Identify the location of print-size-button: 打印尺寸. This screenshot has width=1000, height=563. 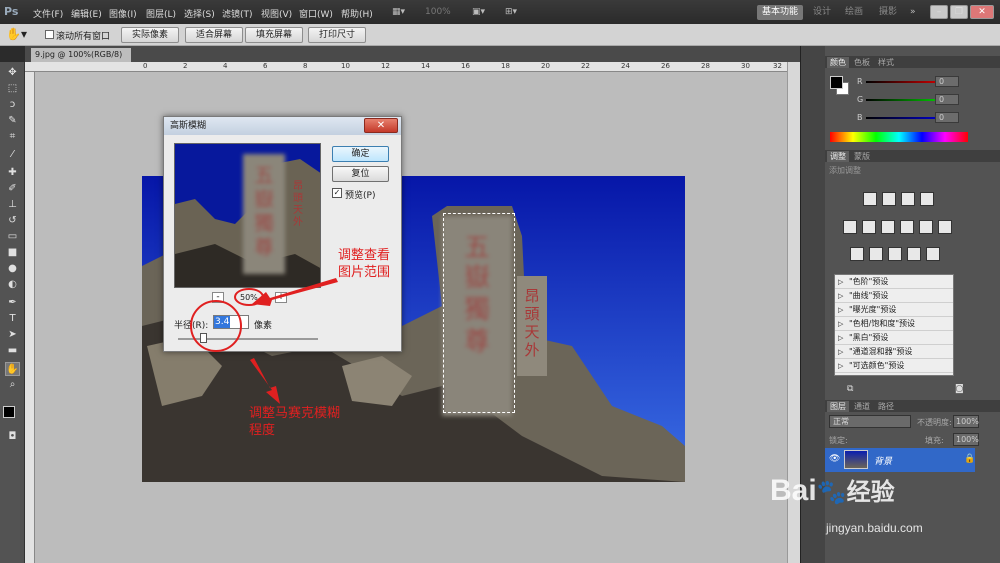
(337, 35).